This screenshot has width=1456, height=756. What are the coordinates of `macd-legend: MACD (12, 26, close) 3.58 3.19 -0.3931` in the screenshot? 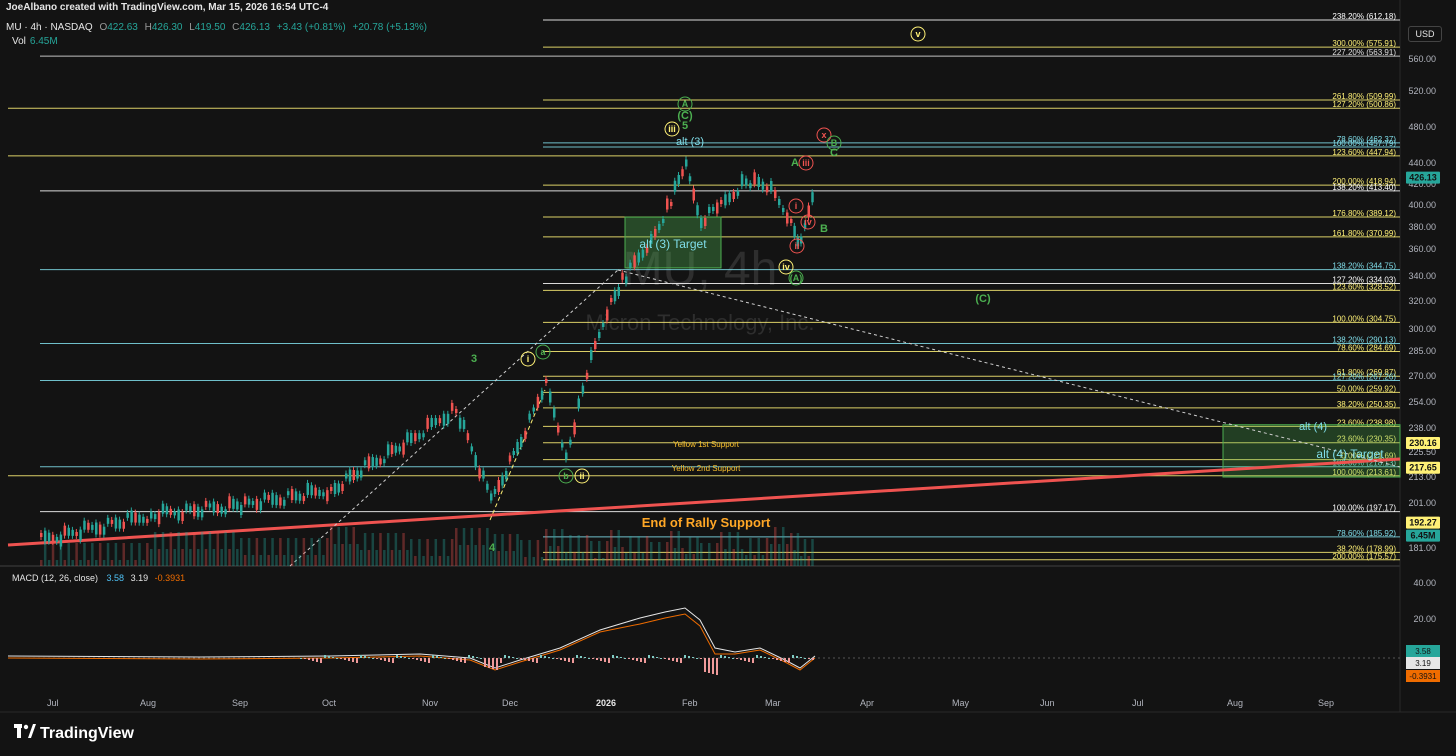 It's located at (98, 578).